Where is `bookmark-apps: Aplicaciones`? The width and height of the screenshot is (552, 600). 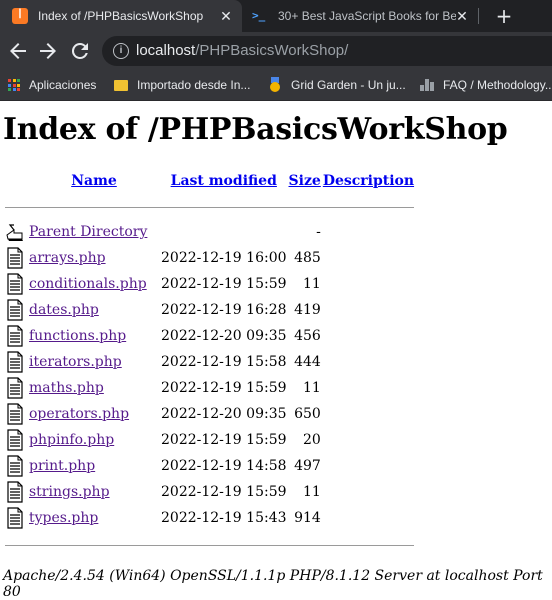 bookmark-apps: Aplicaciones is located at coordinates (52, 85).